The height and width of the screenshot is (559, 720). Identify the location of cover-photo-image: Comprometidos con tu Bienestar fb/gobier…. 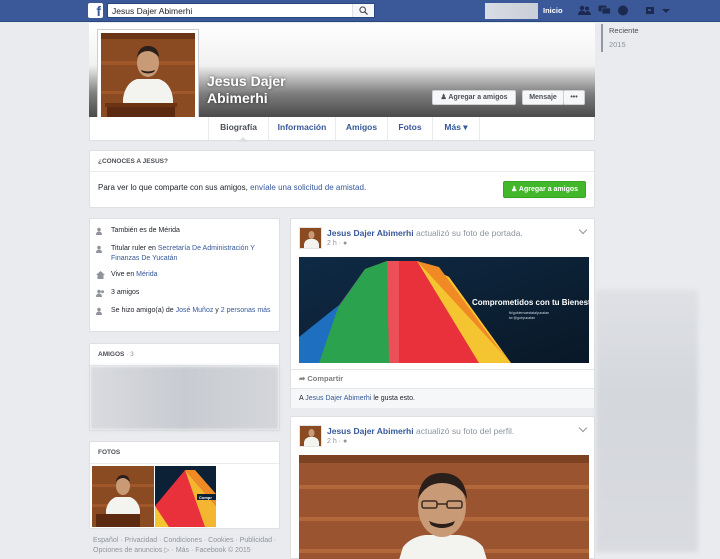
(444, 310).